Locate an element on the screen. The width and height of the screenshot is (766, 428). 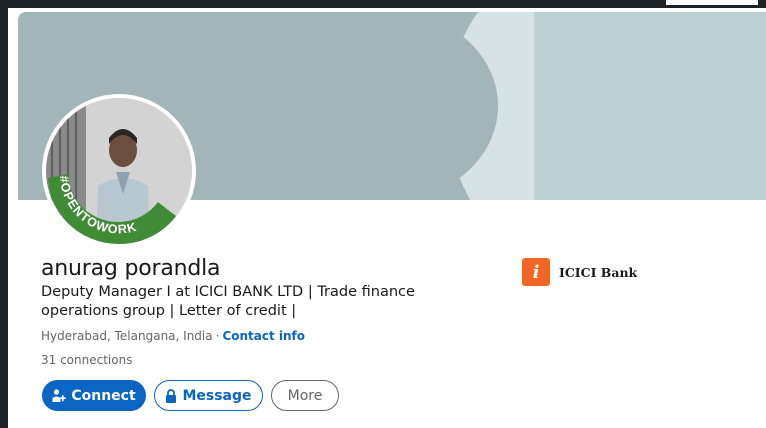
top-strip is located at coordinates (383, 4).